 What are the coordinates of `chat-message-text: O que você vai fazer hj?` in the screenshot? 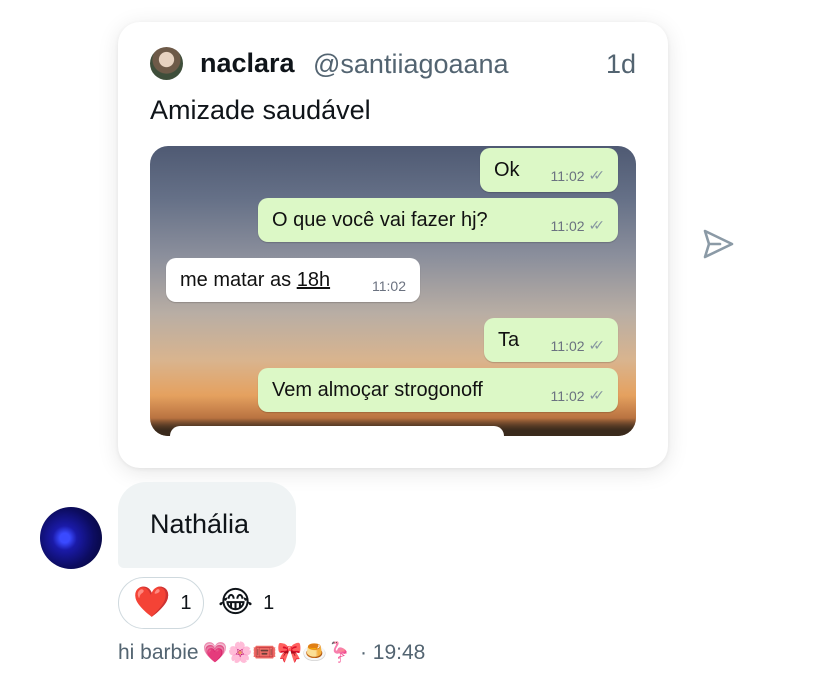 It's located at (380, 219).